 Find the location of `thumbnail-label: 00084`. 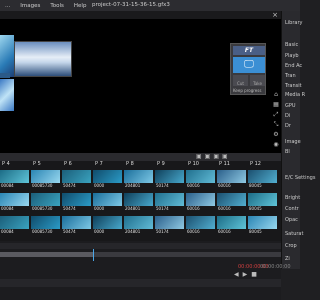

thumbnail-label: 00084 is located at coordinates (7, 231).